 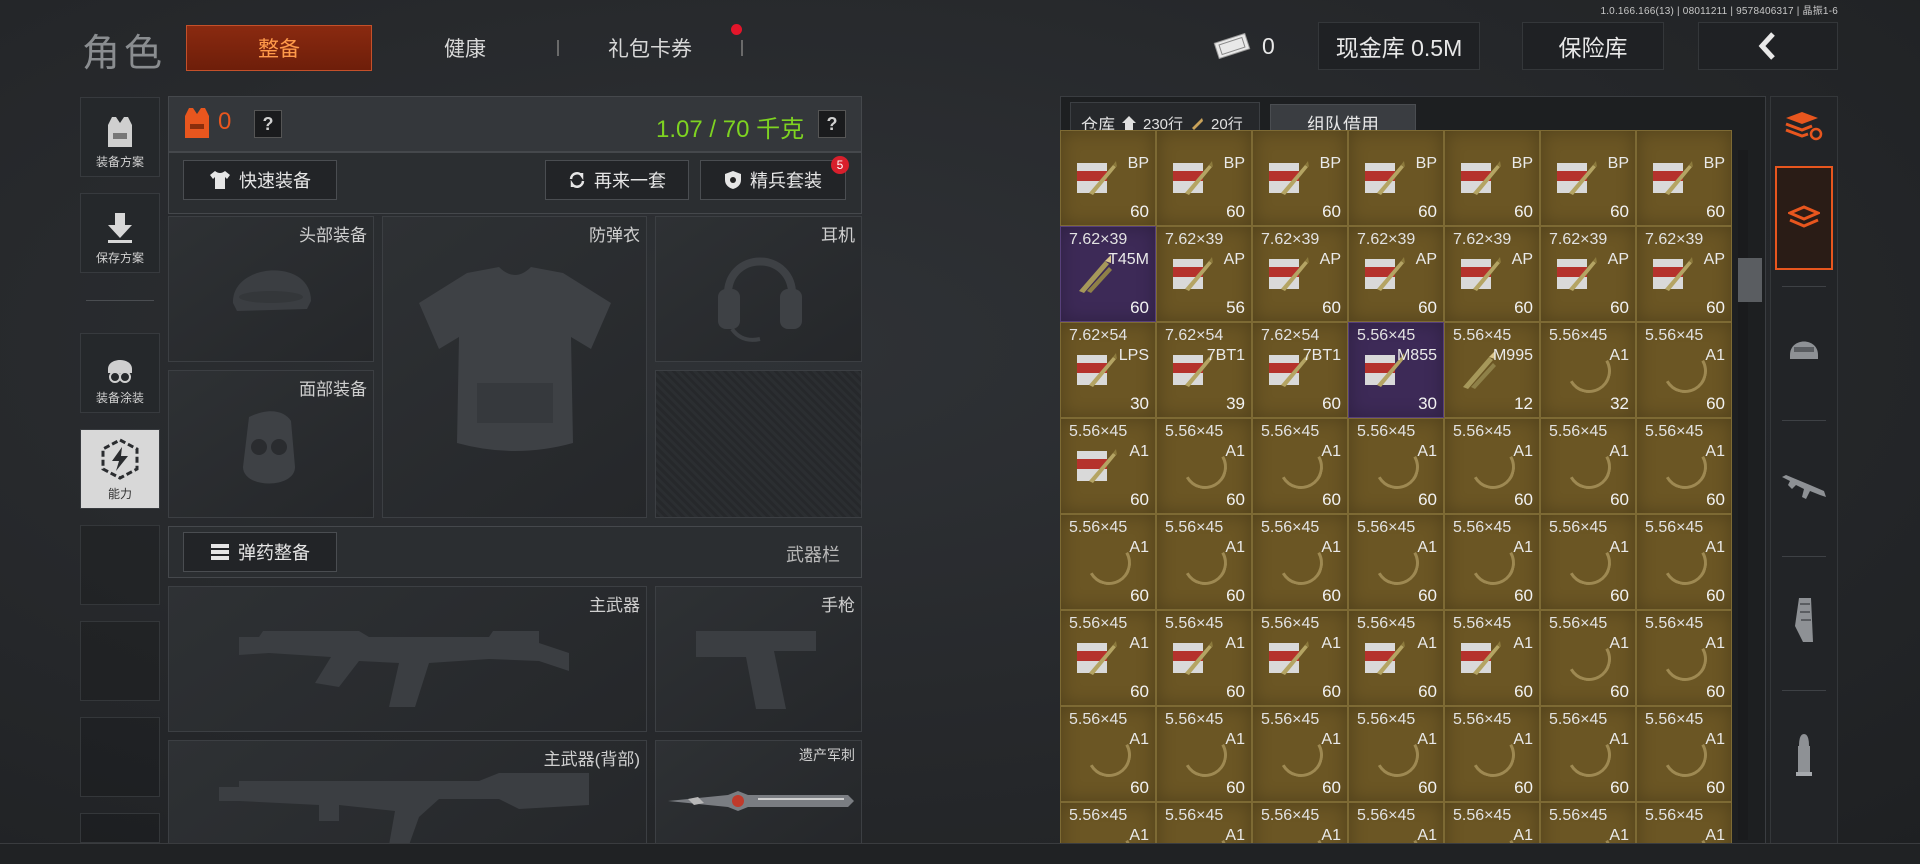 What do you see at coordinates (1619, 451) in the screenshot?
I see `ammo-type: A1` at bounding box center [1619, 451].